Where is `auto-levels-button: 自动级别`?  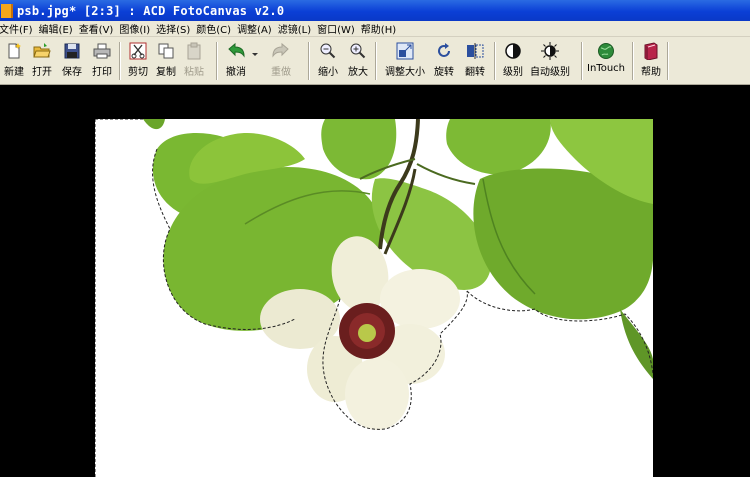
auto-levels-button: 自动级别 is located at coordinates (550, 61).